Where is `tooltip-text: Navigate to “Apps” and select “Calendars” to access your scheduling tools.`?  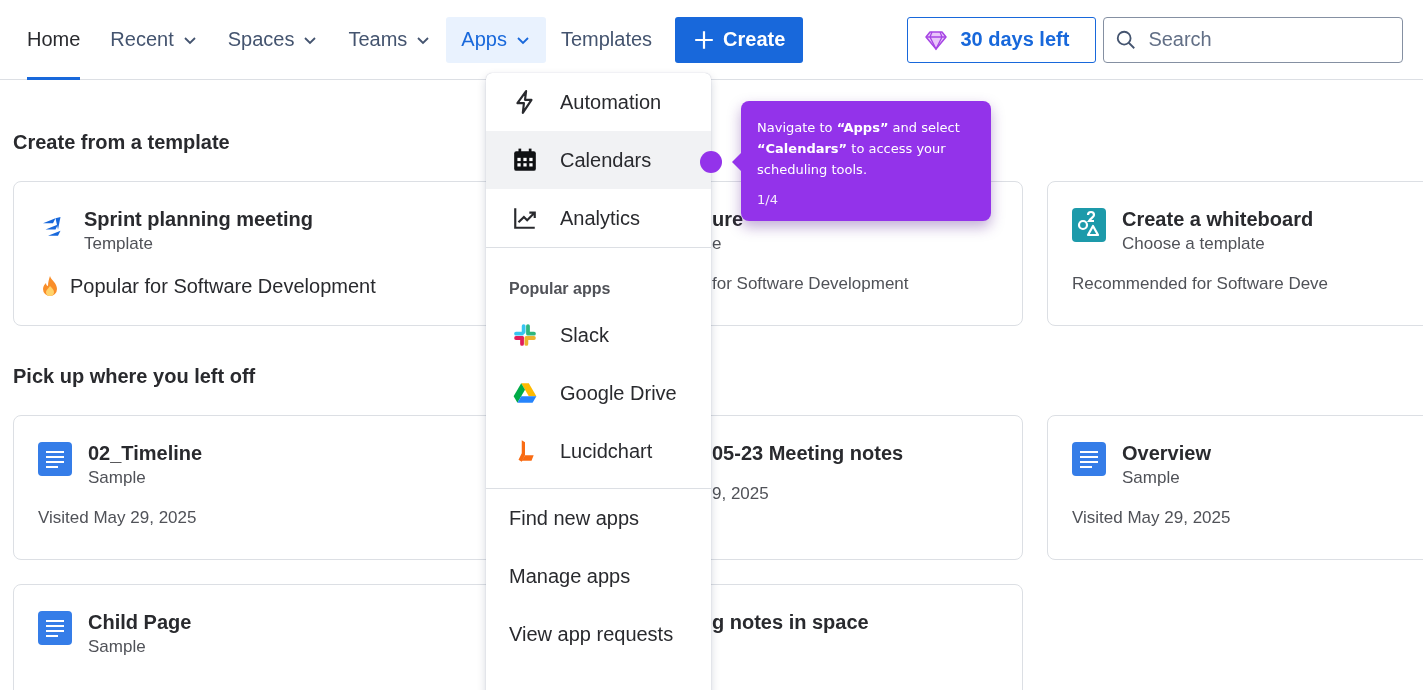 tooltip-text: Navigate to “Apps” and select “Calendars” to access your scheduling tools. is located at coordinates (859, 149).